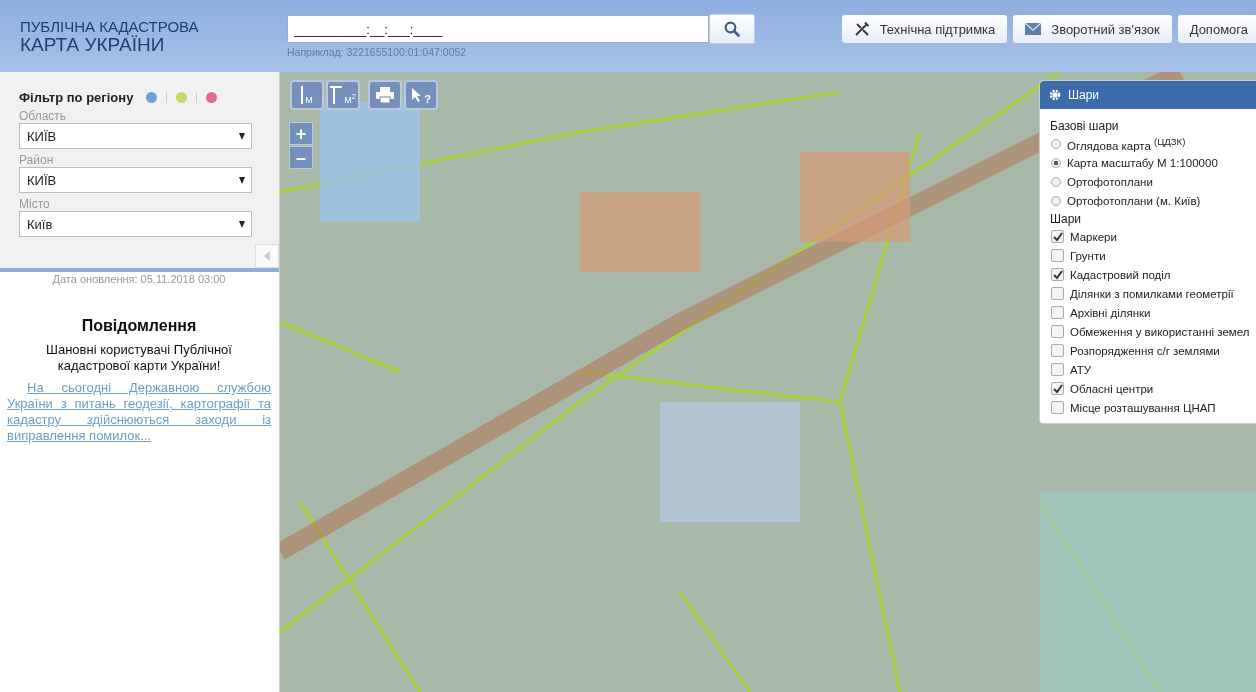 This screenshot has width=1256, height=692. What do you see at coordinates (861, 29) in the screenshot?
I see `tools-icon` at bounding box center [861, 29].